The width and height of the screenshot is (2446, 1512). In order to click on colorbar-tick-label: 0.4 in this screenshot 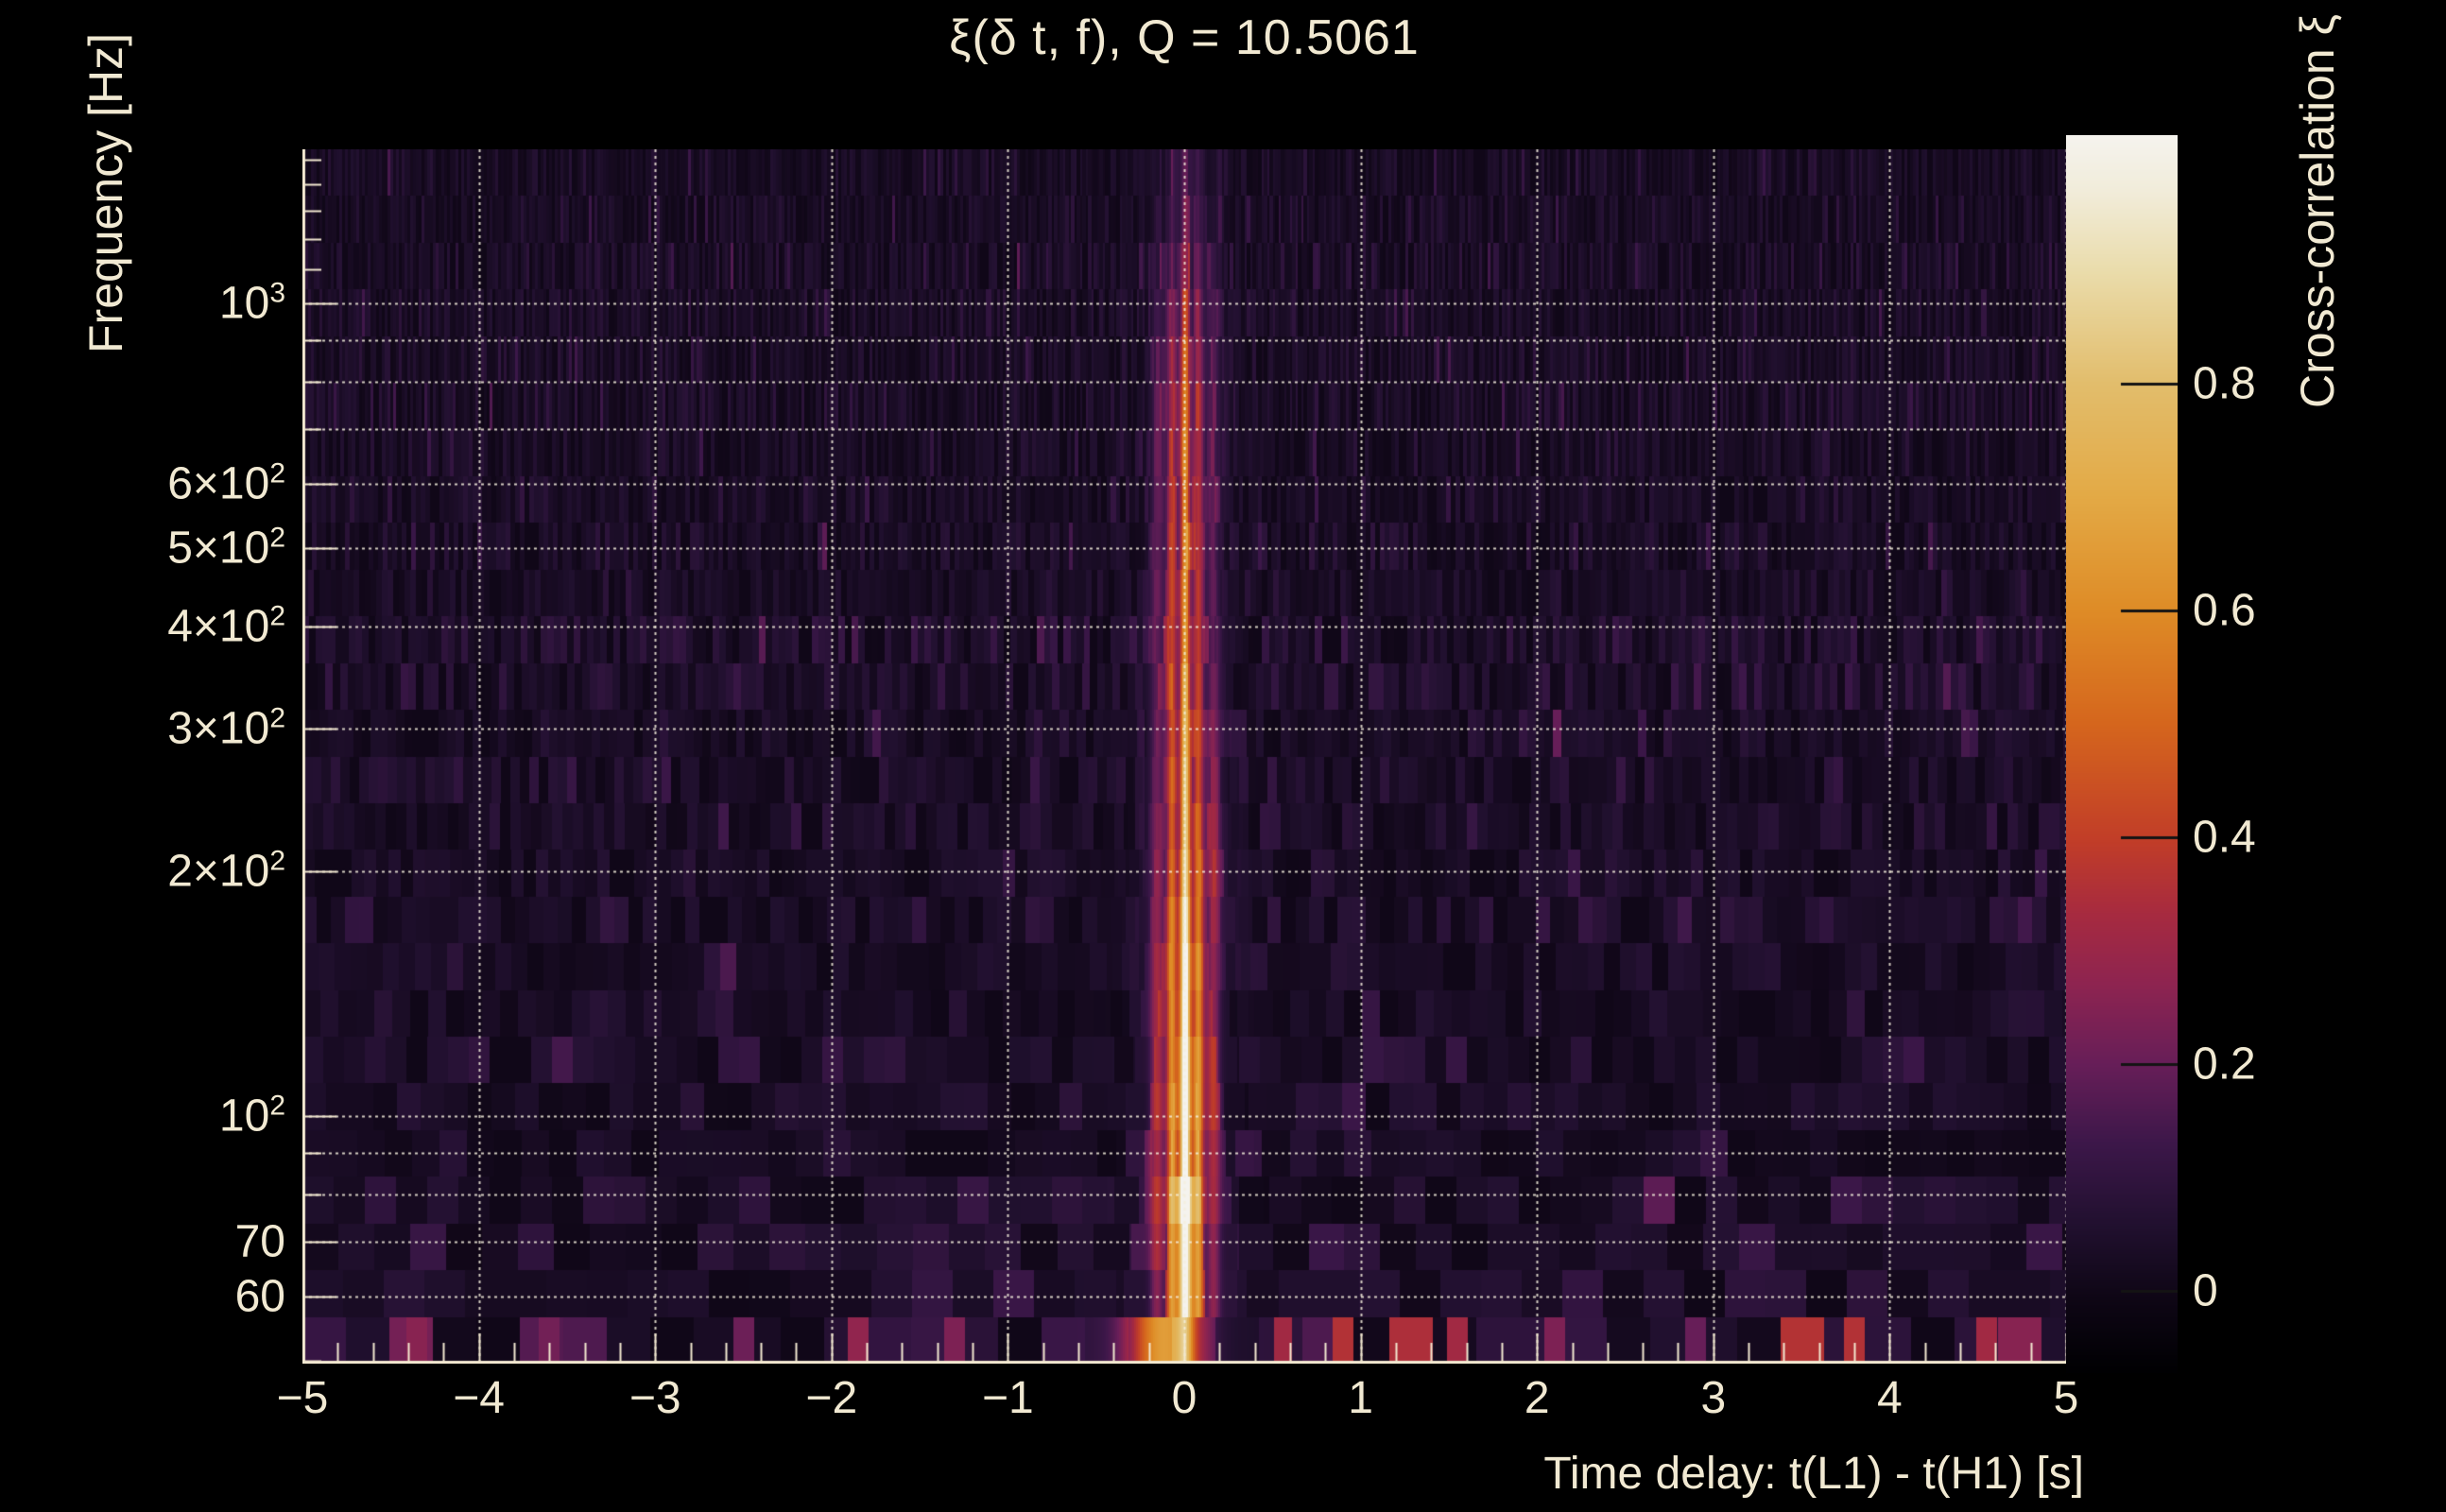, I will do `click(2224, 837)`.